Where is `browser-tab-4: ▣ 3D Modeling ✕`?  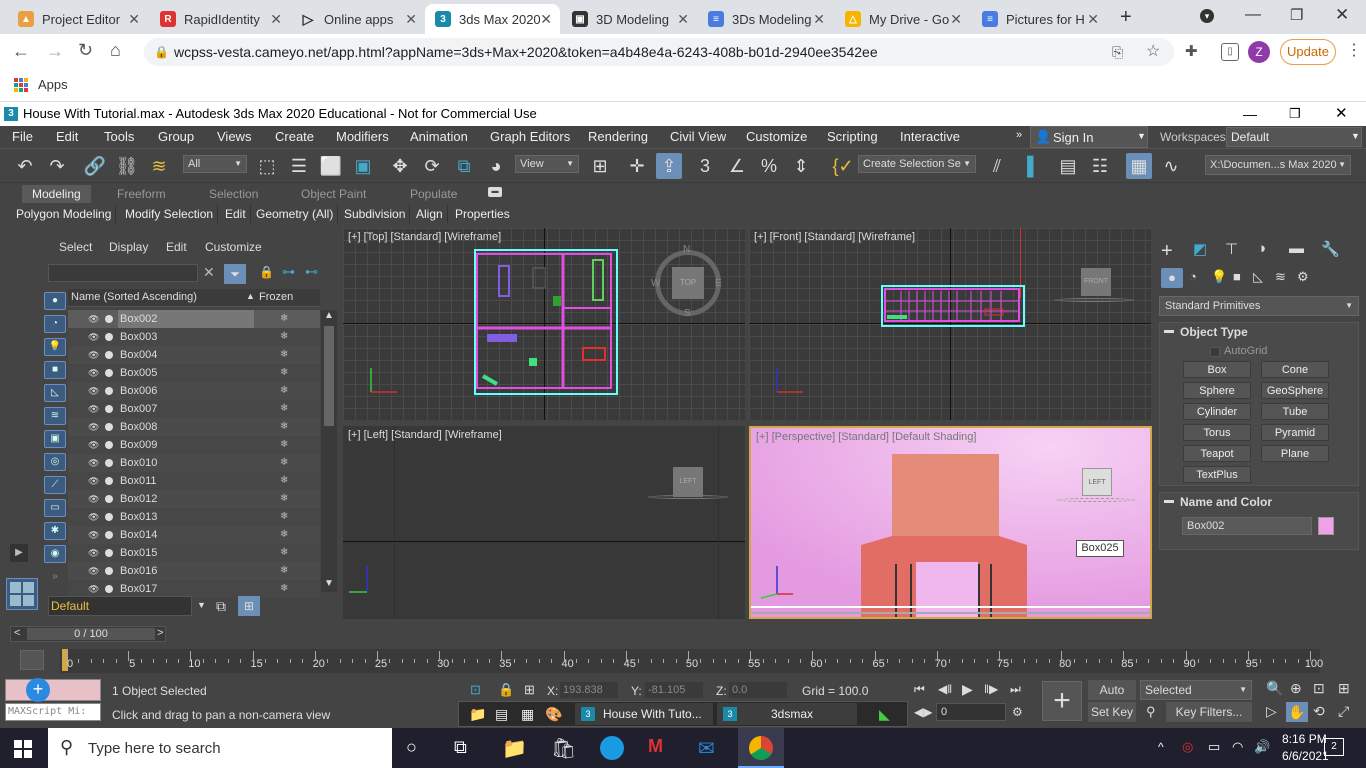 browser-tab-4: ▣ 3D Modeling ✕ is located at coordinates (629, 19).